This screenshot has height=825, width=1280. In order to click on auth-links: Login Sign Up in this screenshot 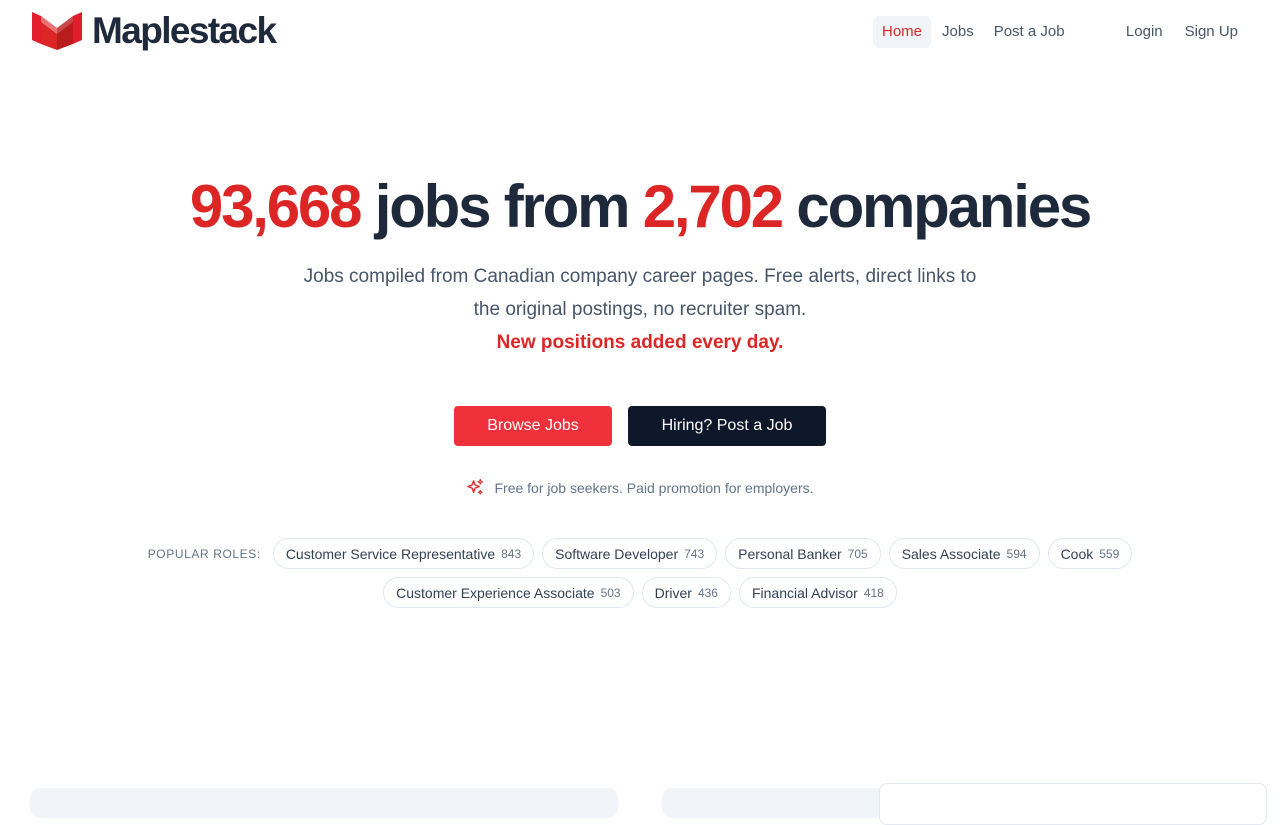, I will do `click(1180, 32)`.